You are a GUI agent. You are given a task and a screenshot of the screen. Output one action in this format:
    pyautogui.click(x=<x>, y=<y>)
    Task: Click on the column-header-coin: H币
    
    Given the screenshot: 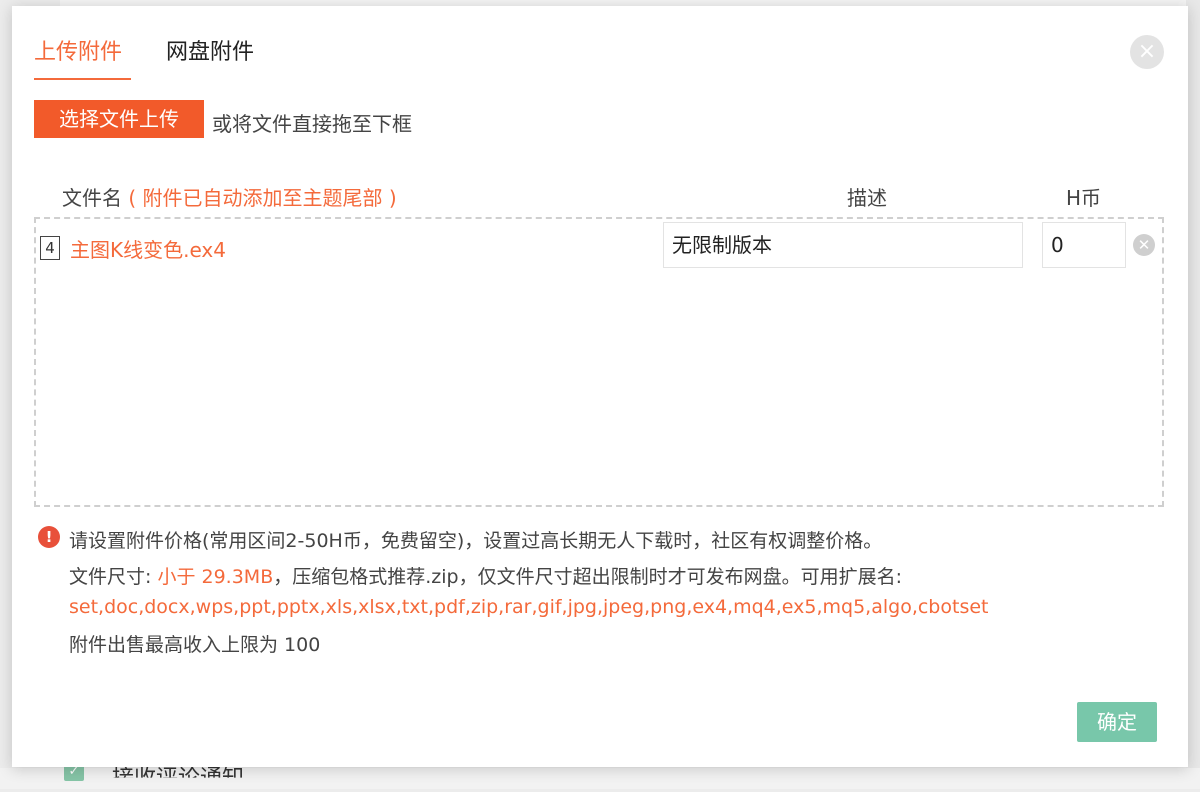 What is the action you would take?
    pyautogui.click(x=1084, y=198)
    